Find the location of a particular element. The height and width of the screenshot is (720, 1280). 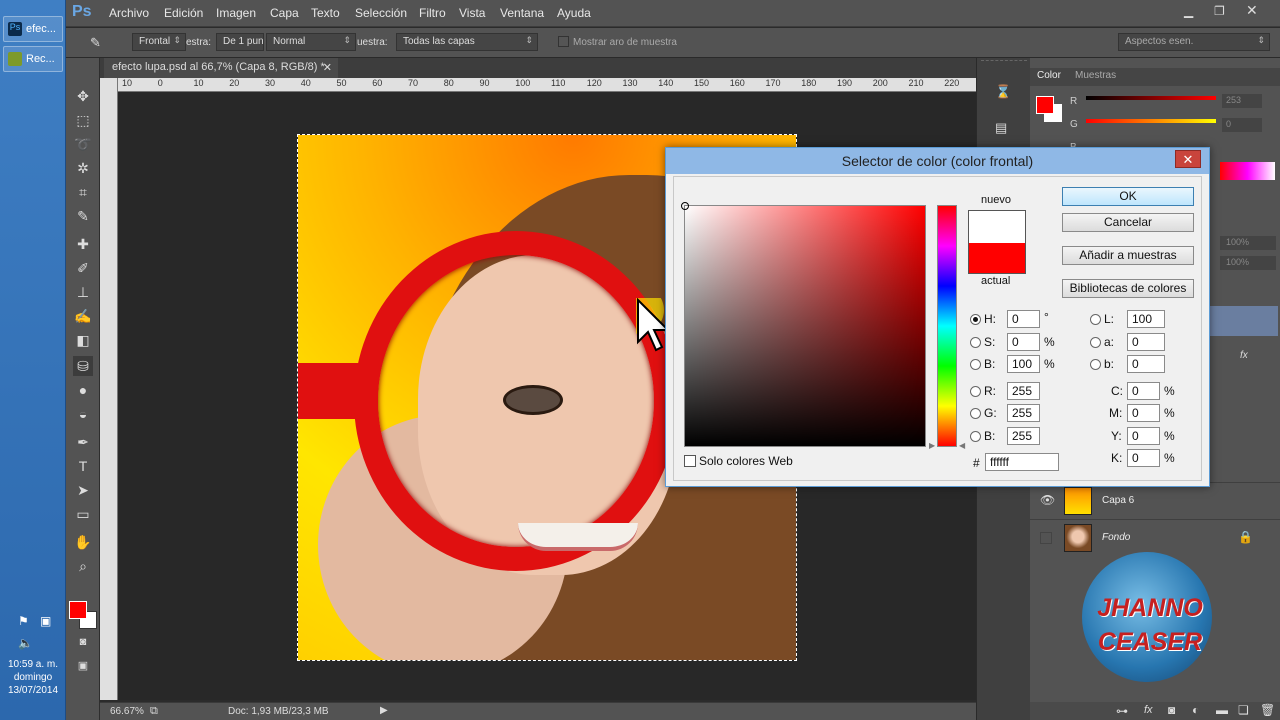

ok-button: OK is located at coordinates (1128, 196).